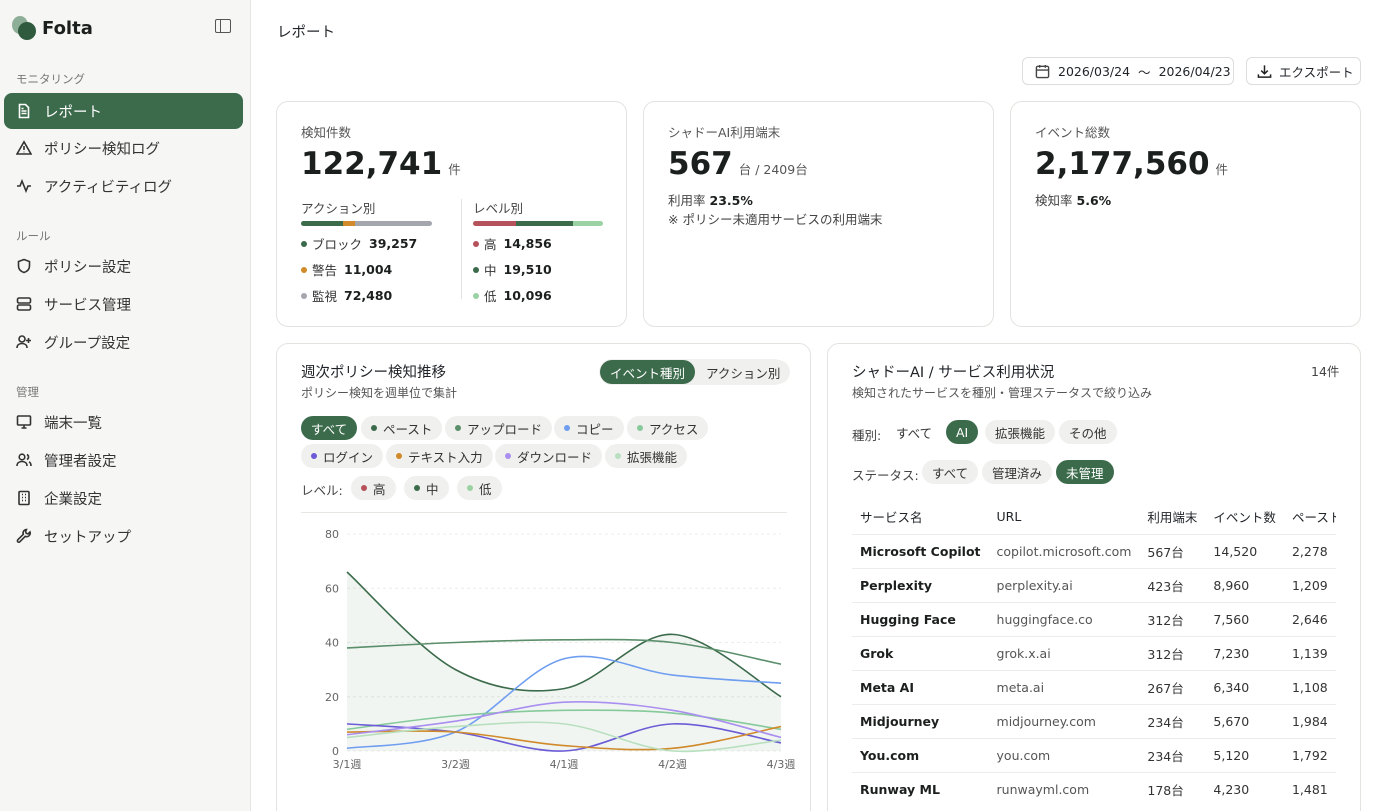 The image size is (1382, 811). Describe the element at coordinates (1172, 652) in the screenshot. I see `devices-cell: 312台` at that location.